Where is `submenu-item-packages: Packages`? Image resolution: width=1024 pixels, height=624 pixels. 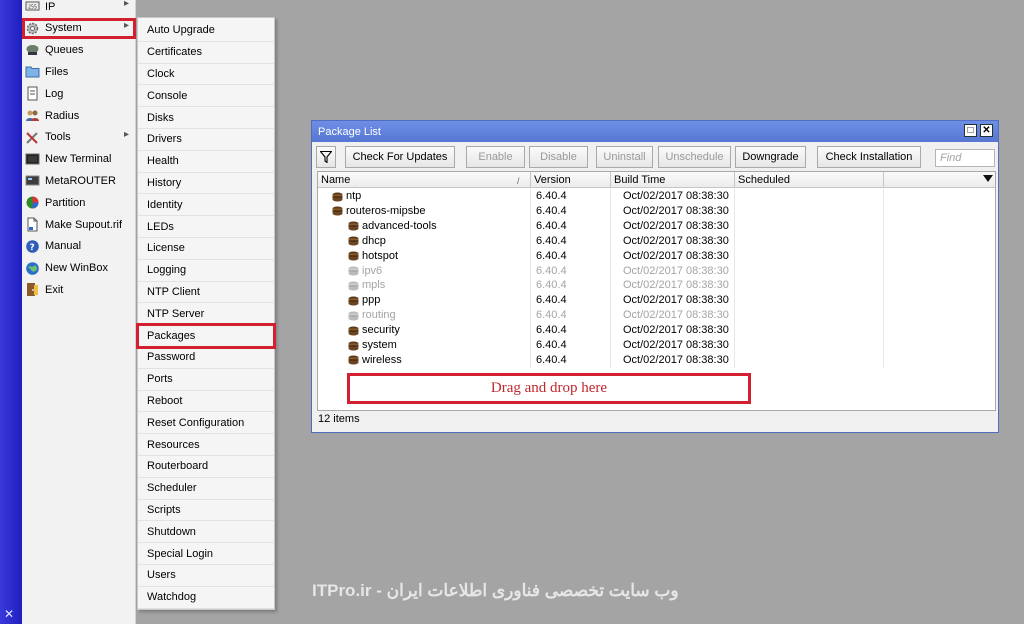 submenu-item-packages: Packages is located at coordinates (206, 336).